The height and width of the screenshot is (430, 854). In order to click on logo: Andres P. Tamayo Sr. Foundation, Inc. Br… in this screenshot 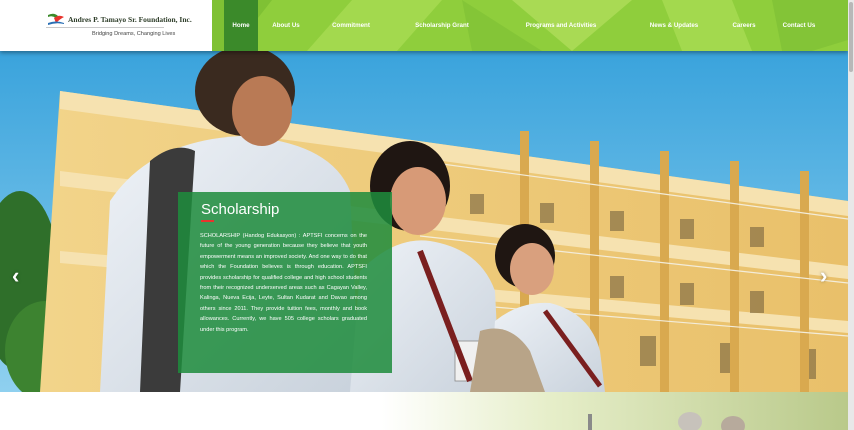, I will do `click(106, 25)`.